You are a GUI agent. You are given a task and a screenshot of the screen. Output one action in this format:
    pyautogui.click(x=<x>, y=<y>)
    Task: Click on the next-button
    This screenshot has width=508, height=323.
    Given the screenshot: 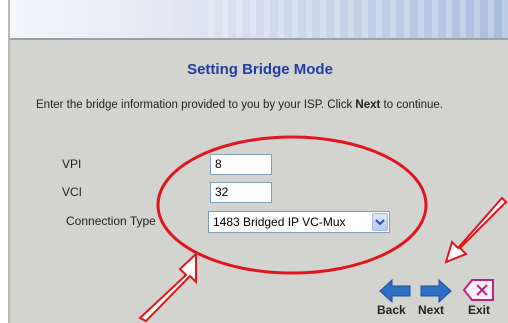 What is the action you would take?
    pyautogui.click(x=436, y=291)
    